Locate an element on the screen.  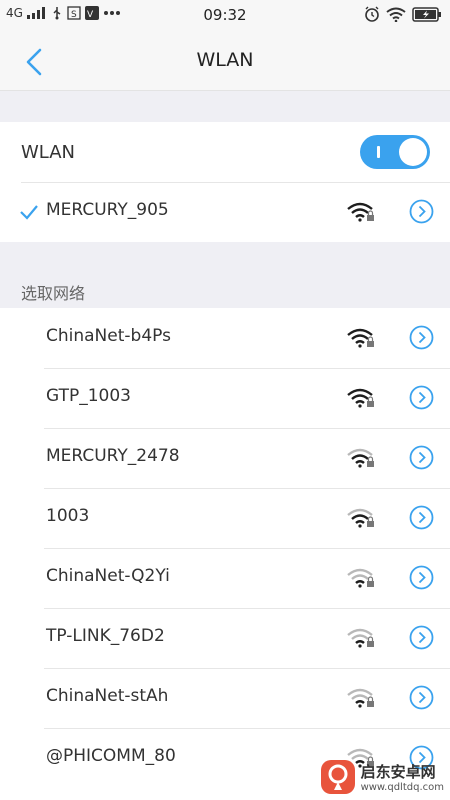
alarm-icon is located at coordinates (372, 14).